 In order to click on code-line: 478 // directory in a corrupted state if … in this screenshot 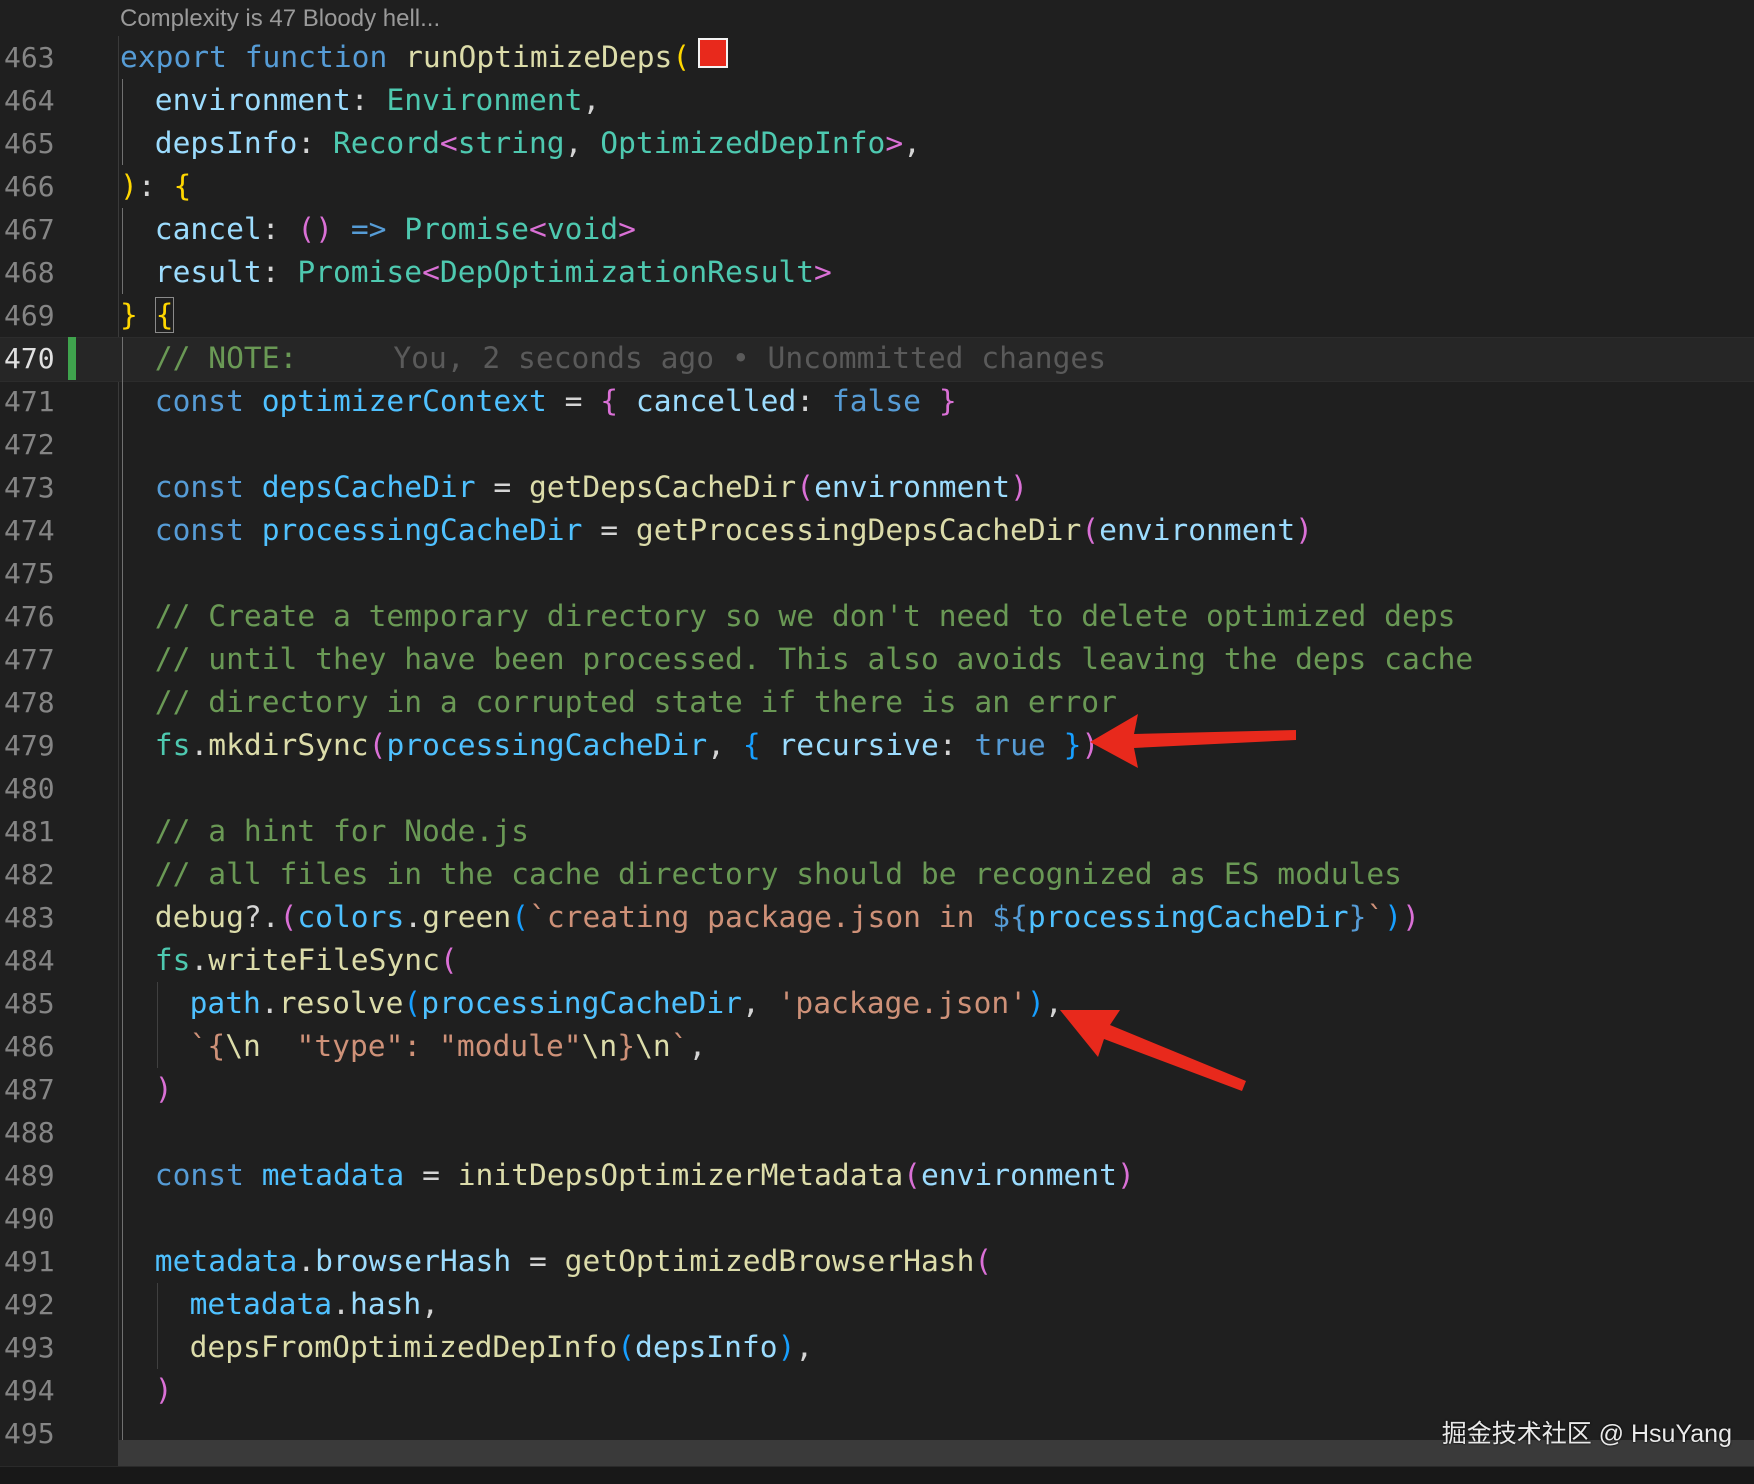, I will do `click(877, 702)`.